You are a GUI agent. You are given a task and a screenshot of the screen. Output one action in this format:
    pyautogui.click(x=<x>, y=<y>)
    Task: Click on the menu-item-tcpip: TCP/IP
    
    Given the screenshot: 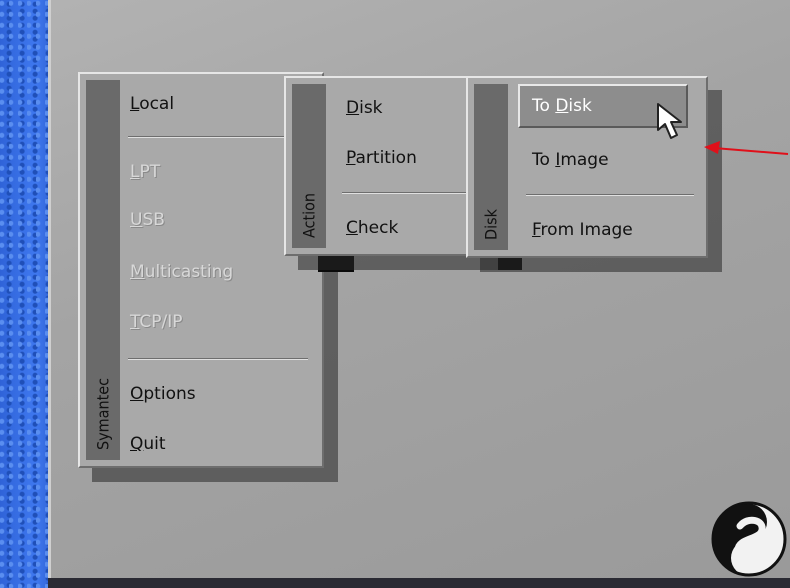 What is the action you would take?
    pyautogui.click(x=156, y=322)
    